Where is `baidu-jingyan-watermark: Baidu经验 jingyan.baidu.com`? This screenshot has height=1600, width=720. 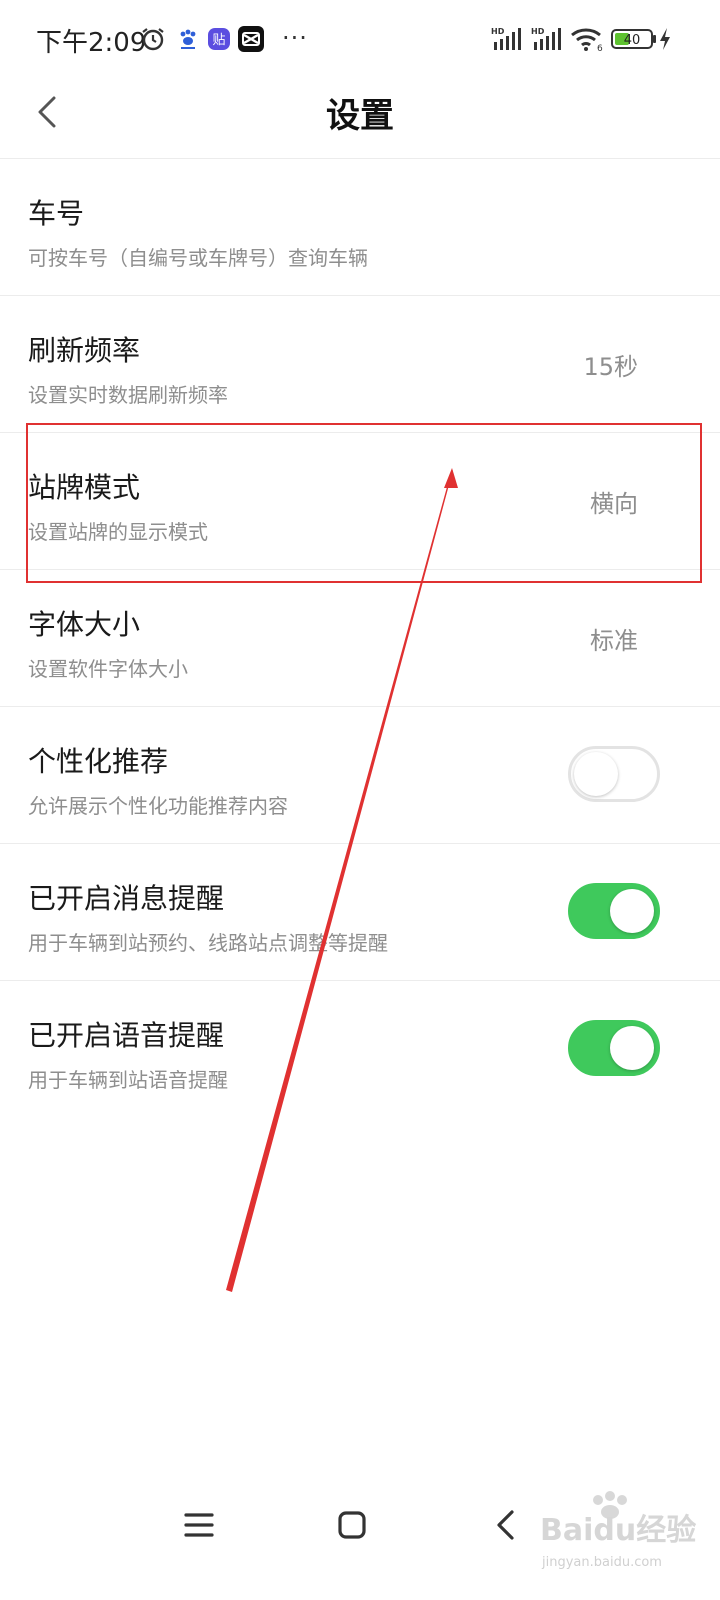
baidu-jingyan-watermark: Baidu经验 jingyan.baidu.com is located at coordinates (623, 1535).